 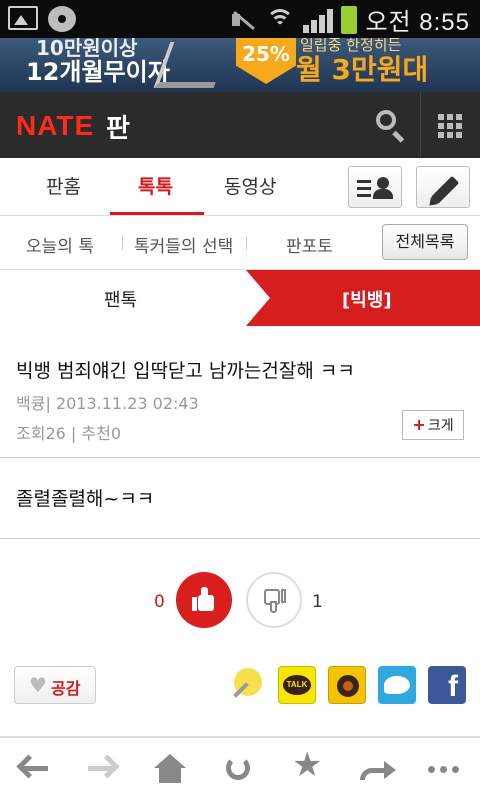 What do you see at coordinates (445, 190) in the screenshot?
I see `pencil-icon` at bounding box center [445, 190].